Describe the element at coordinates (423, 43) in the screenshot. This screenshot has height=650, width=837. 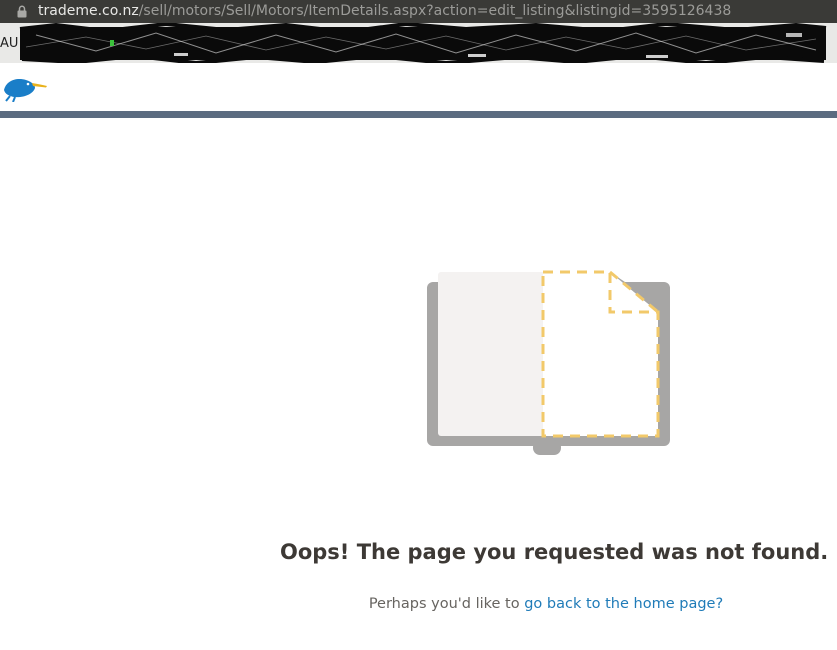
I see `redaction-scribble` at that location.